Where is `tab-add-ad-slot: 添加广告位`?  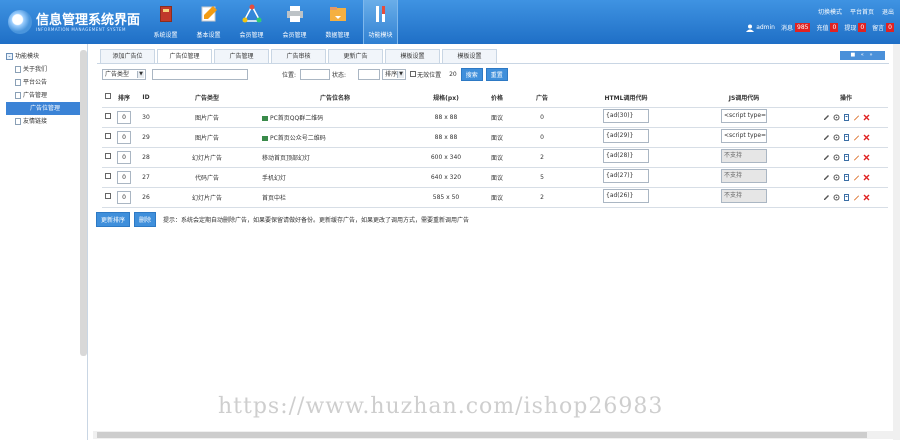 tab-add-ad-slot: 添加广告位 is located at coordinates (127, 56).